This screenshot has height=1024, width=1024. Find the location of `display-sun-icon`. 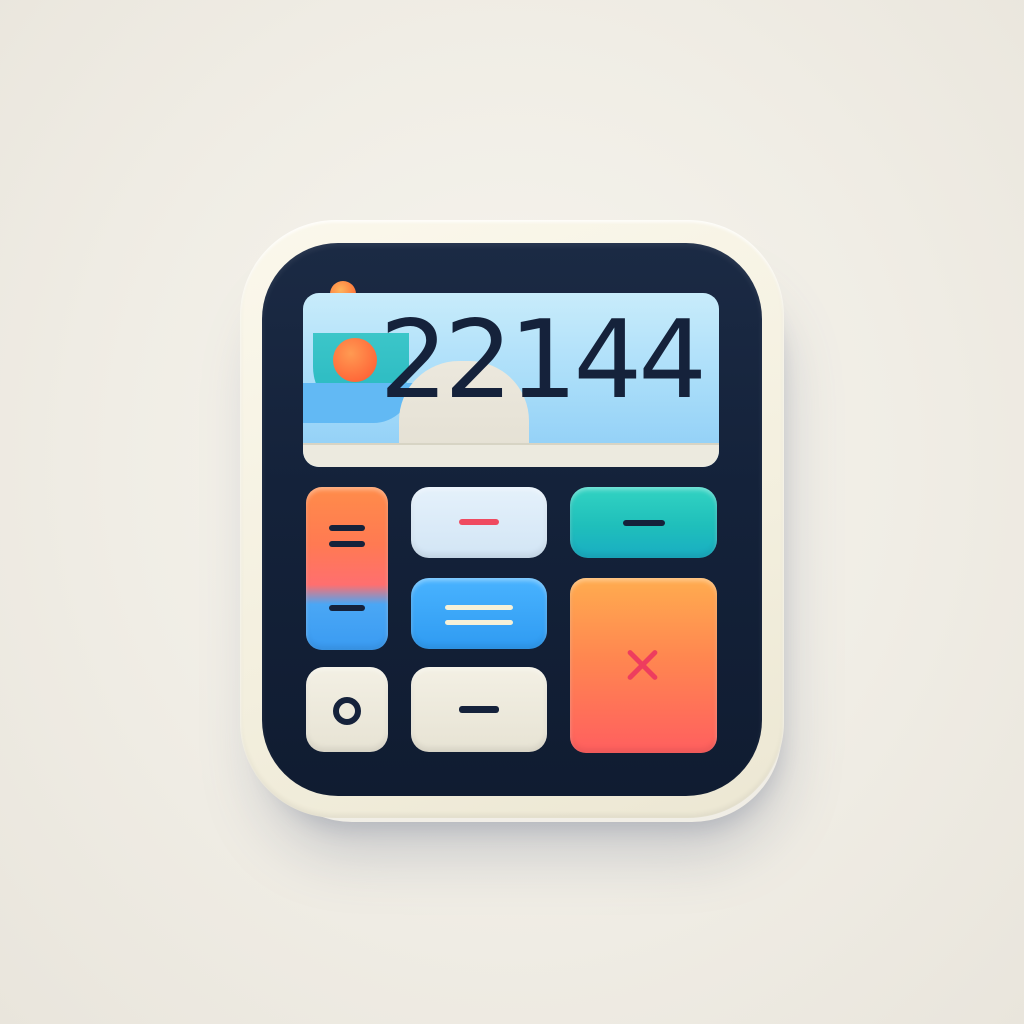

display-sun-icon is located at coordinates (355, 360).